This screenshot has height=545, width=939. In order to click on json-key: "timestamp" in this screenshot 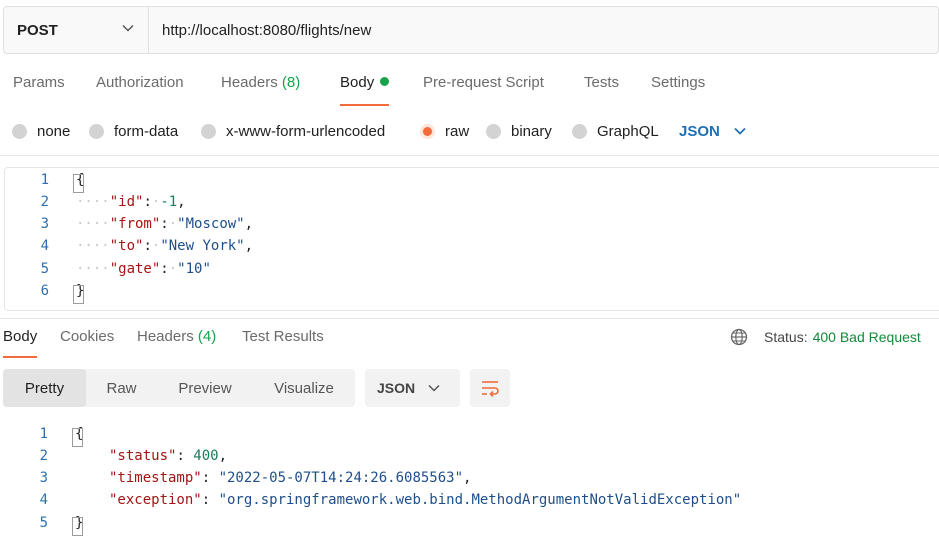, I will do `click(155, 478)`.